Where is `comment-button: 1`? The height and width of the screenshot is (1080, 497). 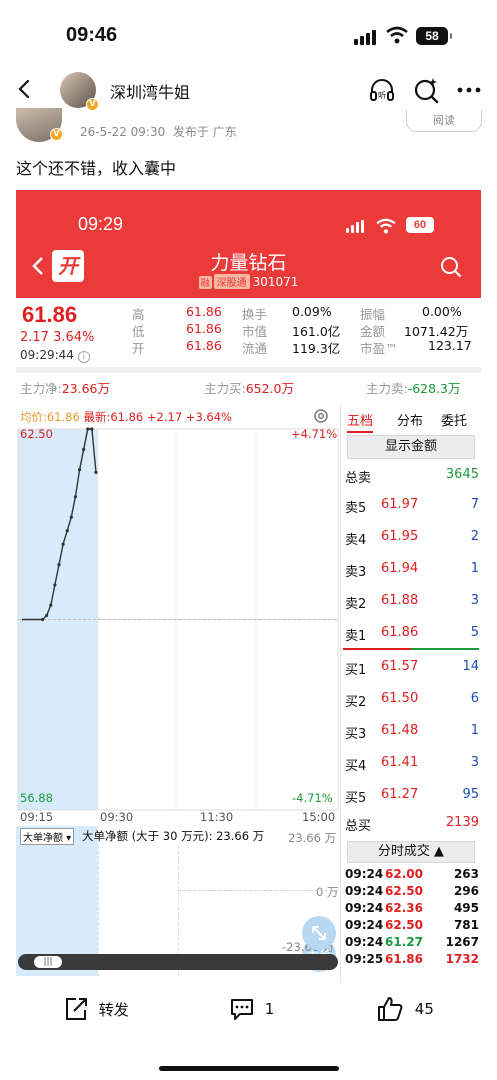
comment-button: 1 is located at coordinates (251, 1009).